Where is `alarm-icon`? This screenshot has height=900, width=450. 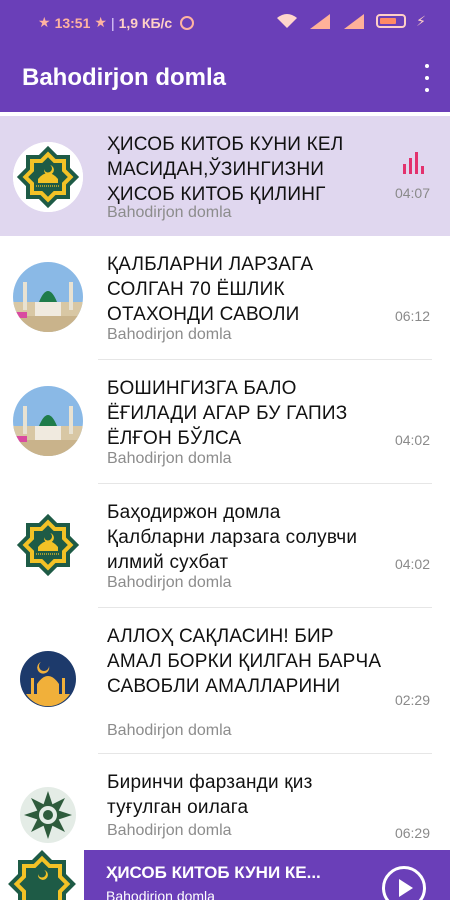
alarm-icon is located at coordinates (187, 22).